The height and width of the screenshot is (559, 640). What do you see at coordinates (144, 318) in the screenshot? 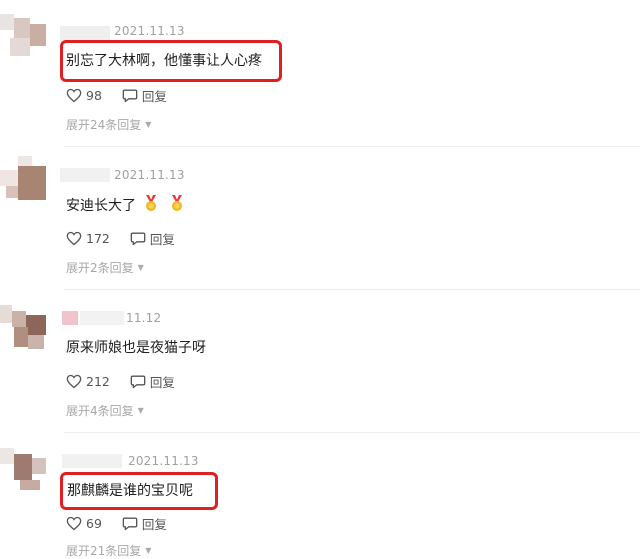
I see `comment-date: 11.12` at bounding box center [144, 318].